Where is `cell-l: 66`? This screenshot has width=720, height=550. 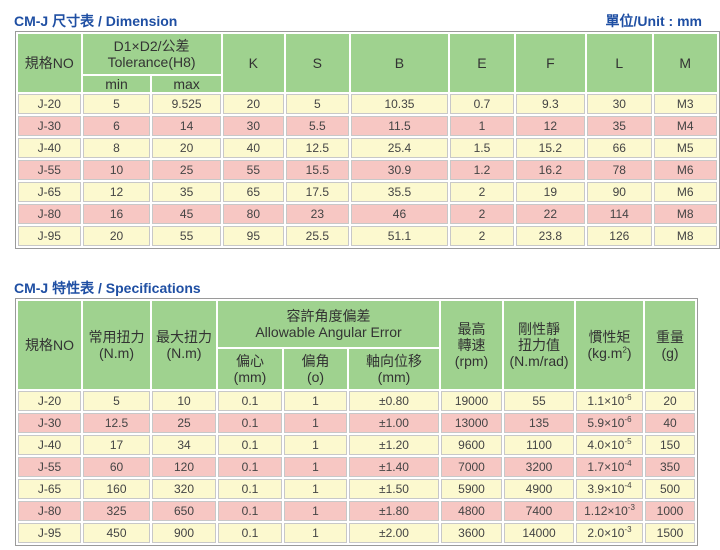
cell-l: 66 is located at coordinates (619, 148).